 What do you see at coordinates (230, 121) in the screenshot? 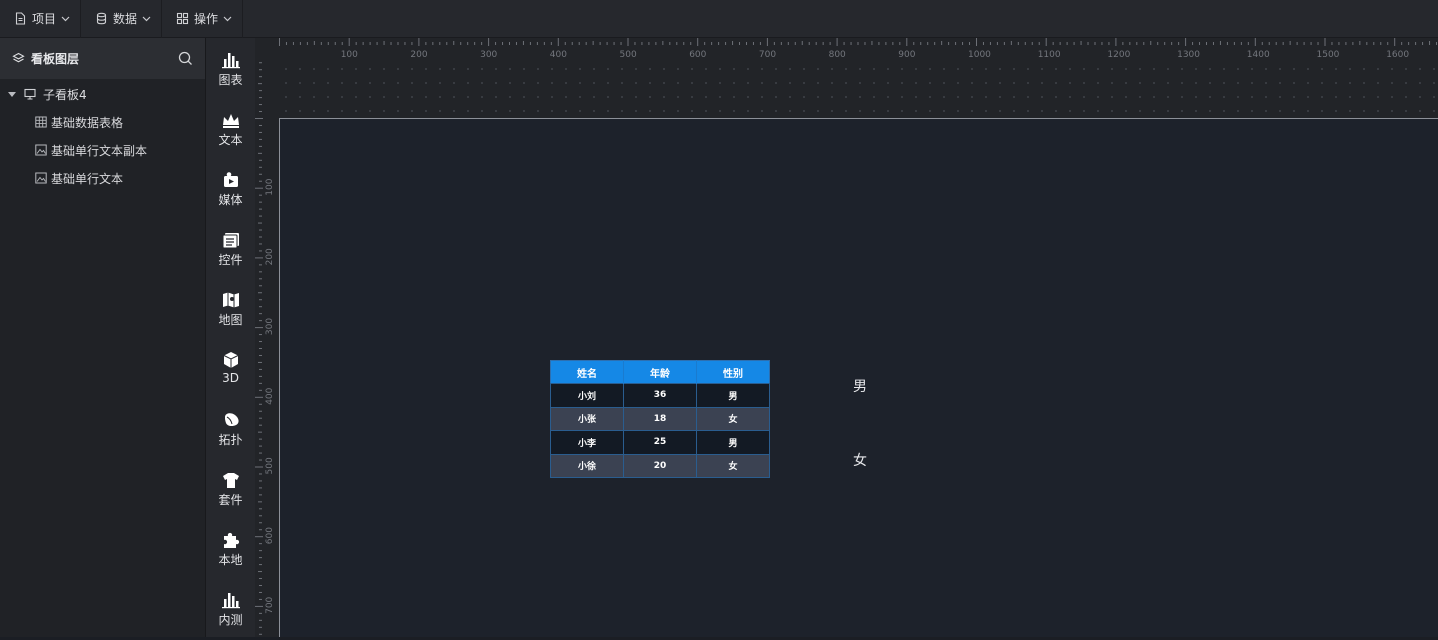
I see `crown-text-icon` at bounding box center [230, 121].